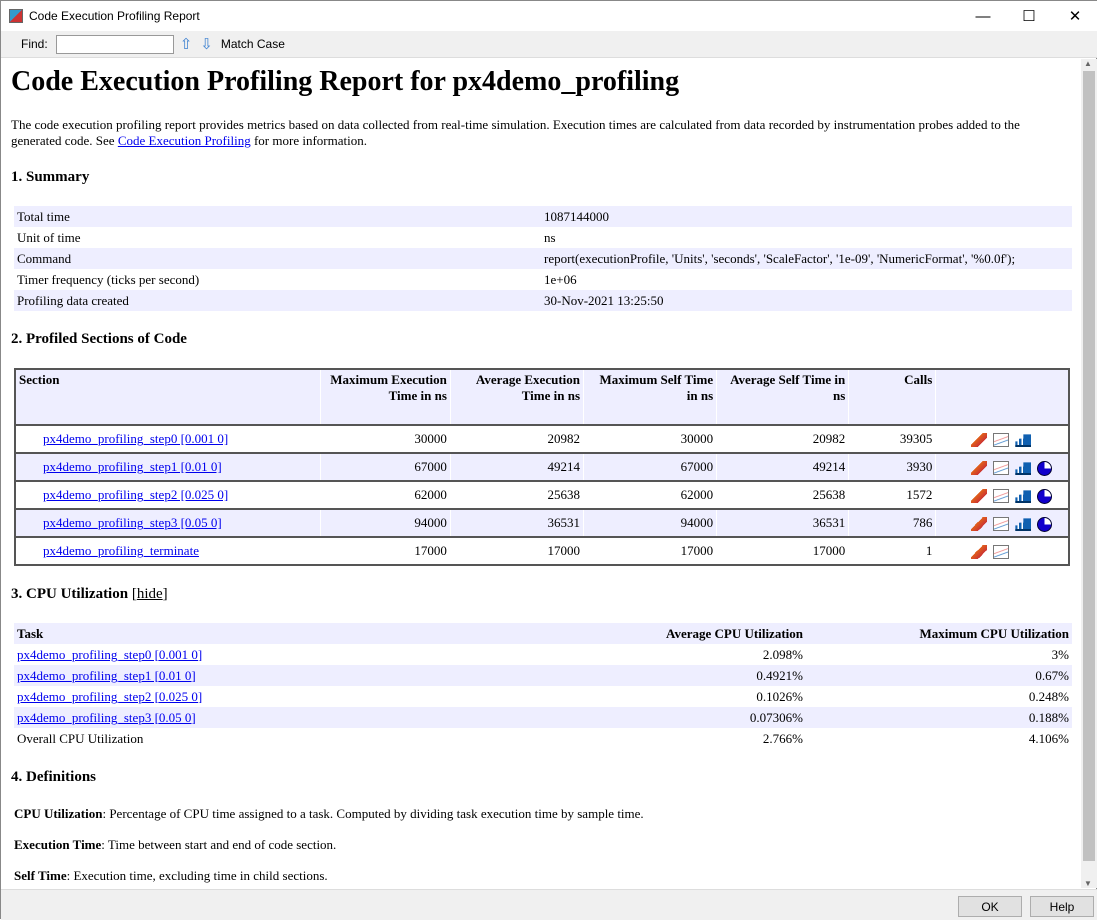  I want to click on avg-exec-cell: 49214, so click(517, 467).